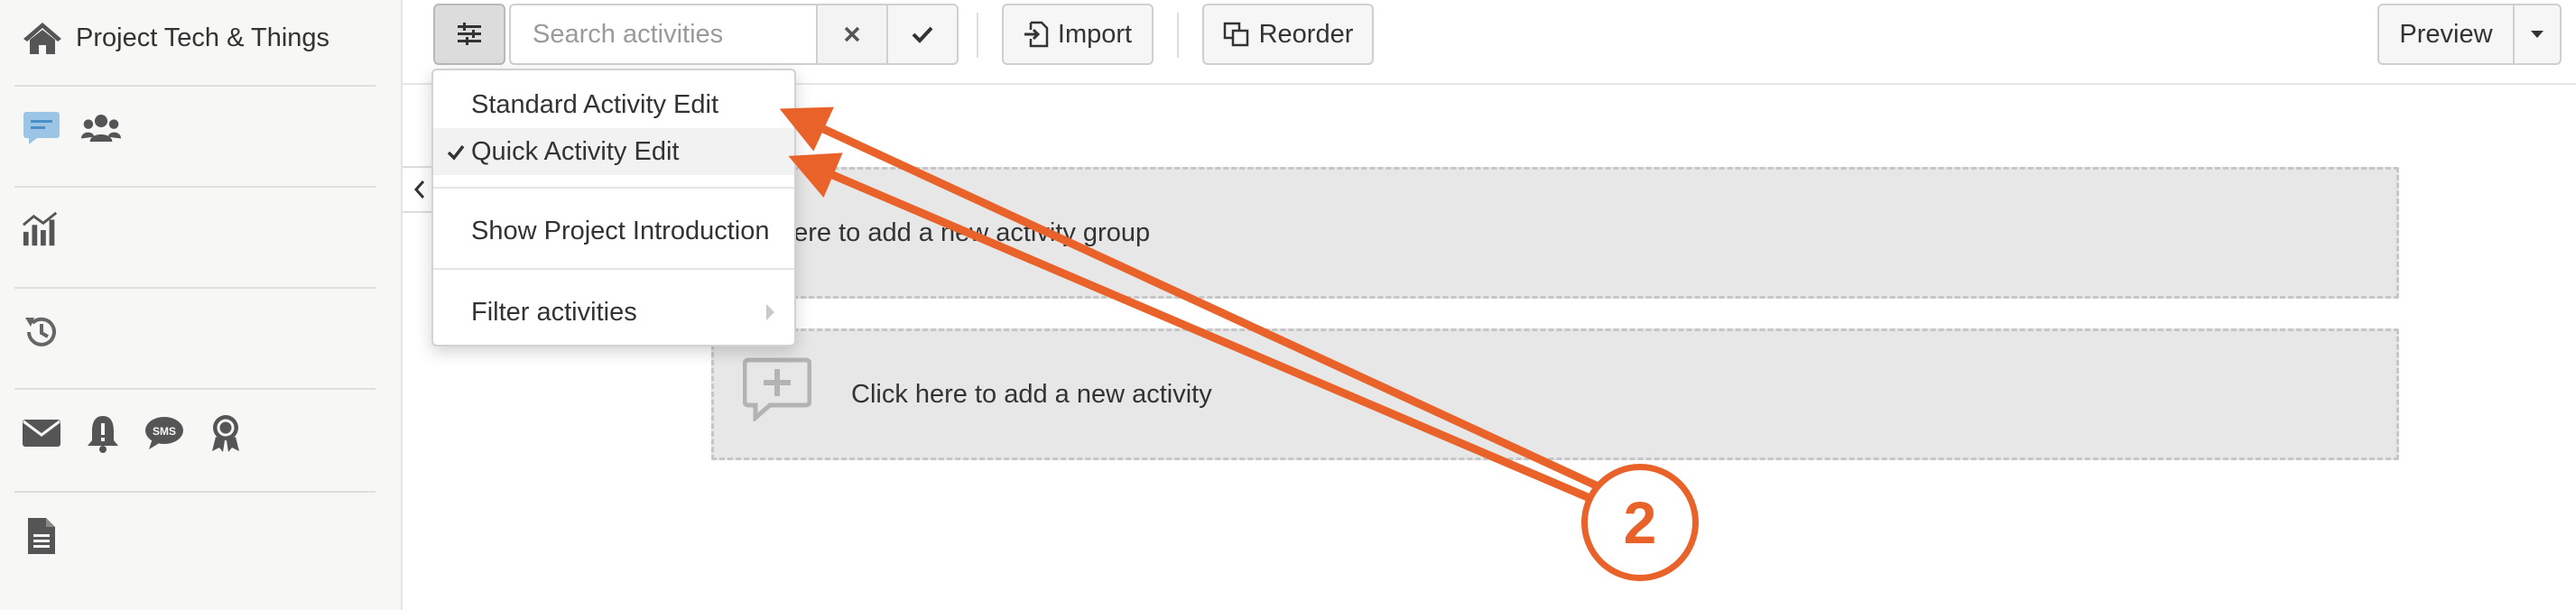  I want to click on menu-item-standard-activity-edit: Standard Activity Edit, so click(613, 104).